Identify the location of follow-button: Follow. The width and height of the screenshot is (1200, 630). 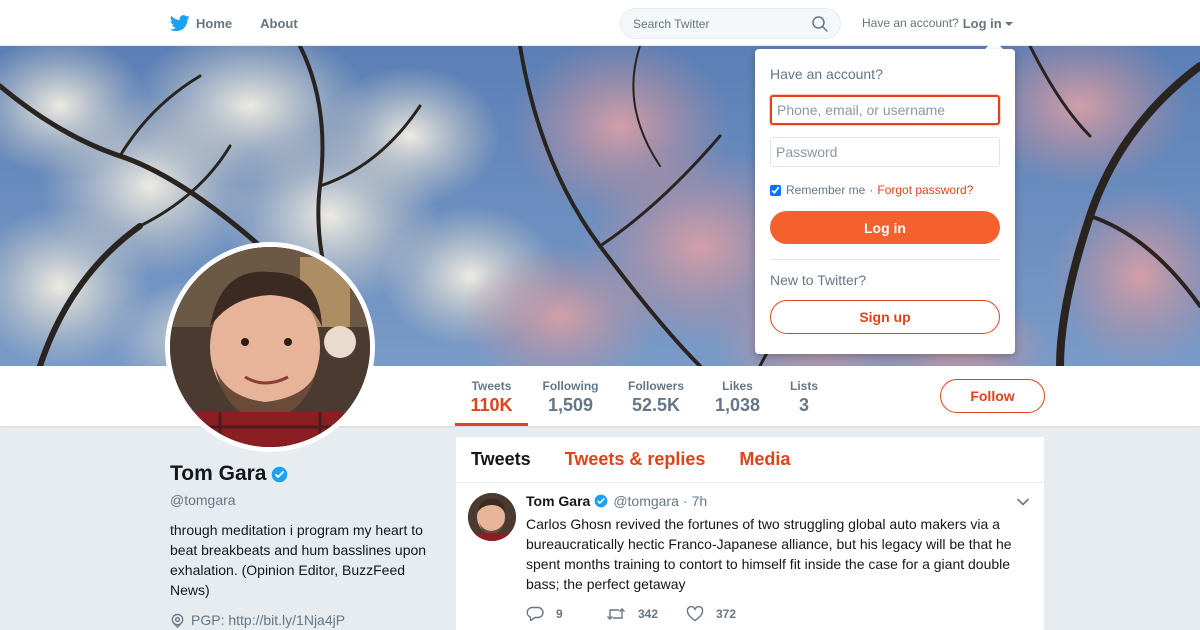
(992, 396).